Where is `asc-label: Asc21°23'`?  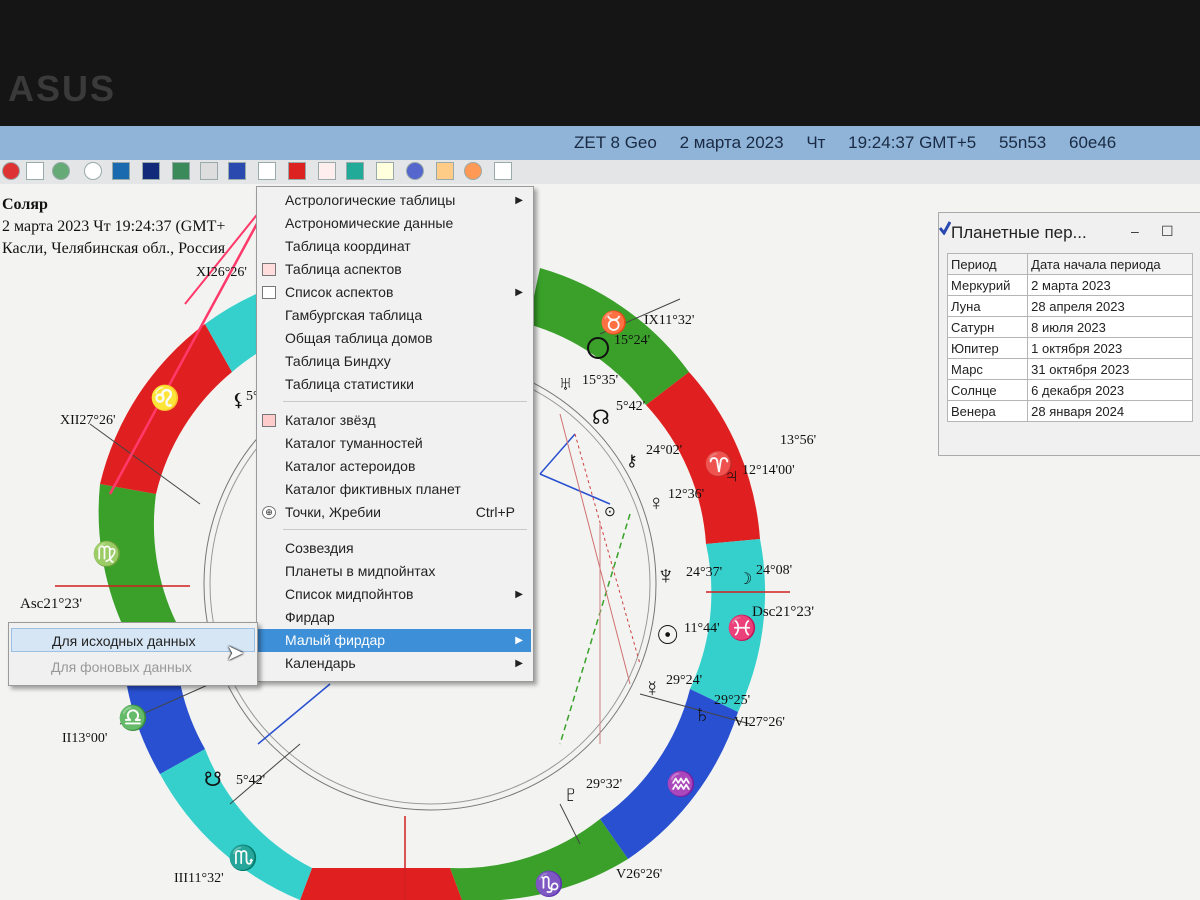 asc-label: Asc21°23' is located at coordinates (51, 604).